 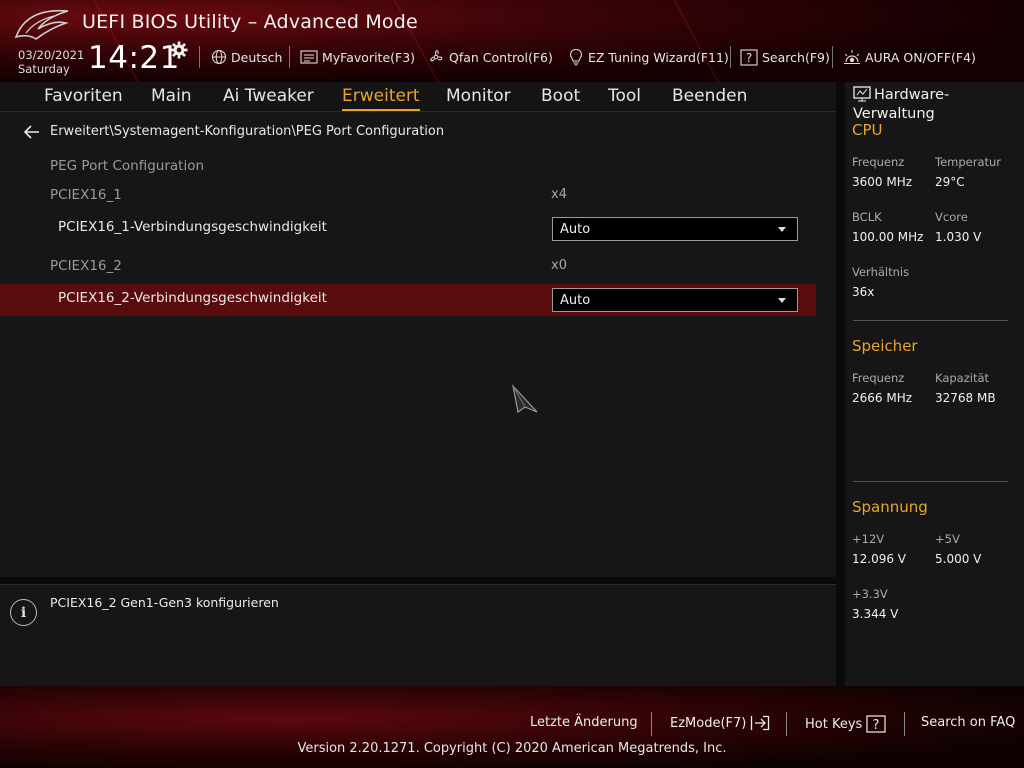 I want to click on tab-erweitert: Erweitert, so click(x=381, y=98).